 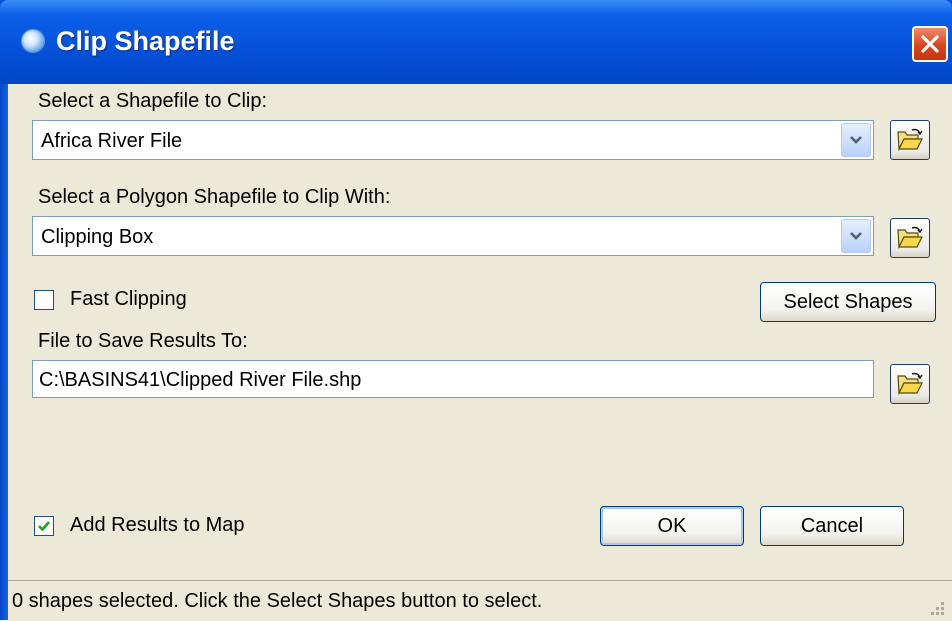 What do you see at coordinates (476, 42) in the screenshot?
I see `title-bar: Clip Shapefile` at bounding box center [476, 42].